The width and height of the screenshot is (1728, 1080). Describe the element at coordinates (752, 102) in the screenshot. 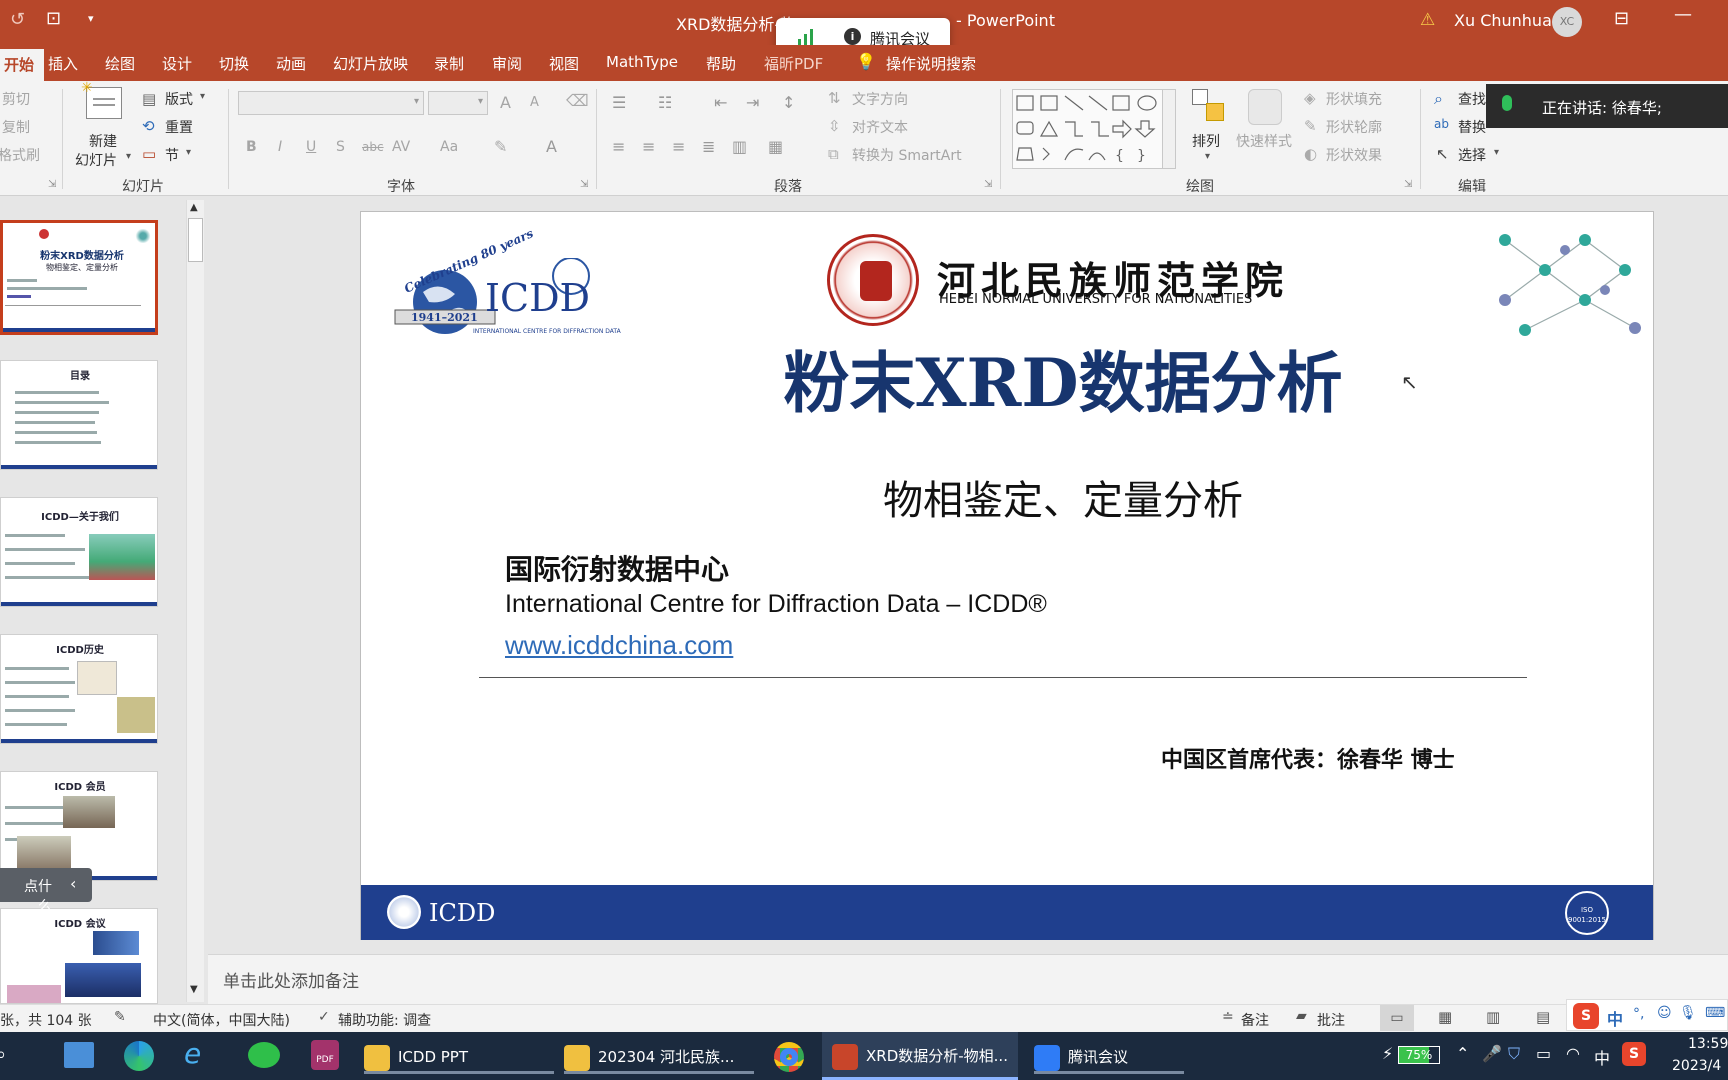

I see `increase-indent-icon: ⇥` at that location.